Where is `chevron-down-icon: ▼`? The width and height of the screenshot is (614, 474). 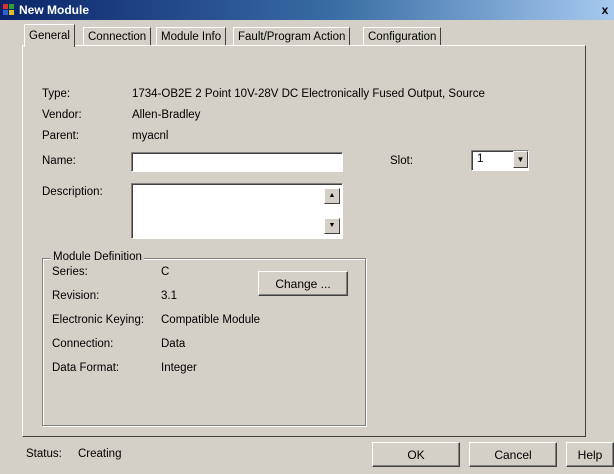
chevron-down-icon: ▼ is located at coordinates (520, 159).